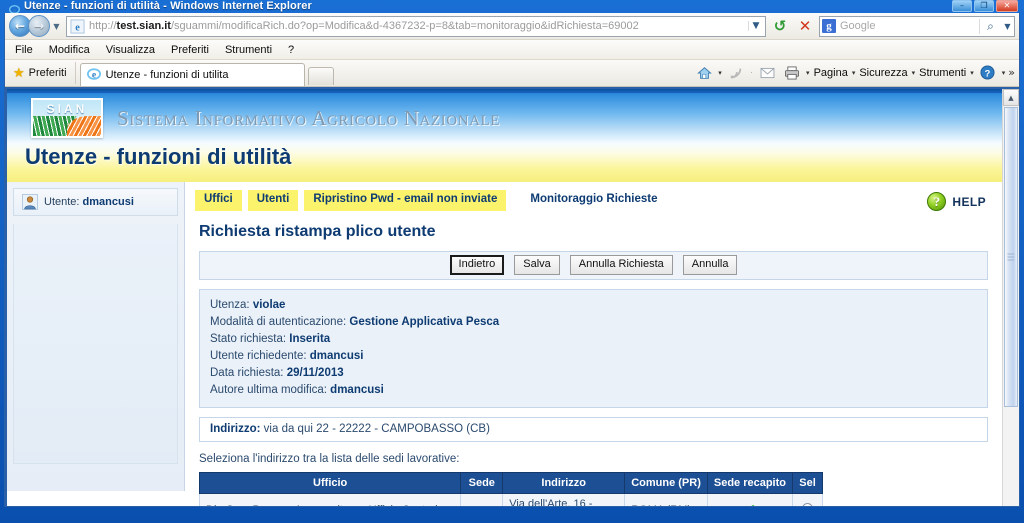 The height and width of the screenshot is (523, 1024). What do you see at coordinates (537, 265) in the screenshot?
I see `salva-button: Salva` at bounding box center [537, 265].